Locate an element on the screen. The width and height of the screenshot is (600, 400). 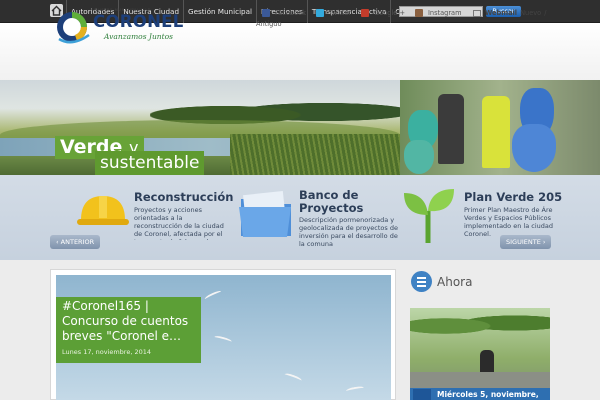
feature-title-banco: Banco de Proyectos is located at coordinates (339, 202).